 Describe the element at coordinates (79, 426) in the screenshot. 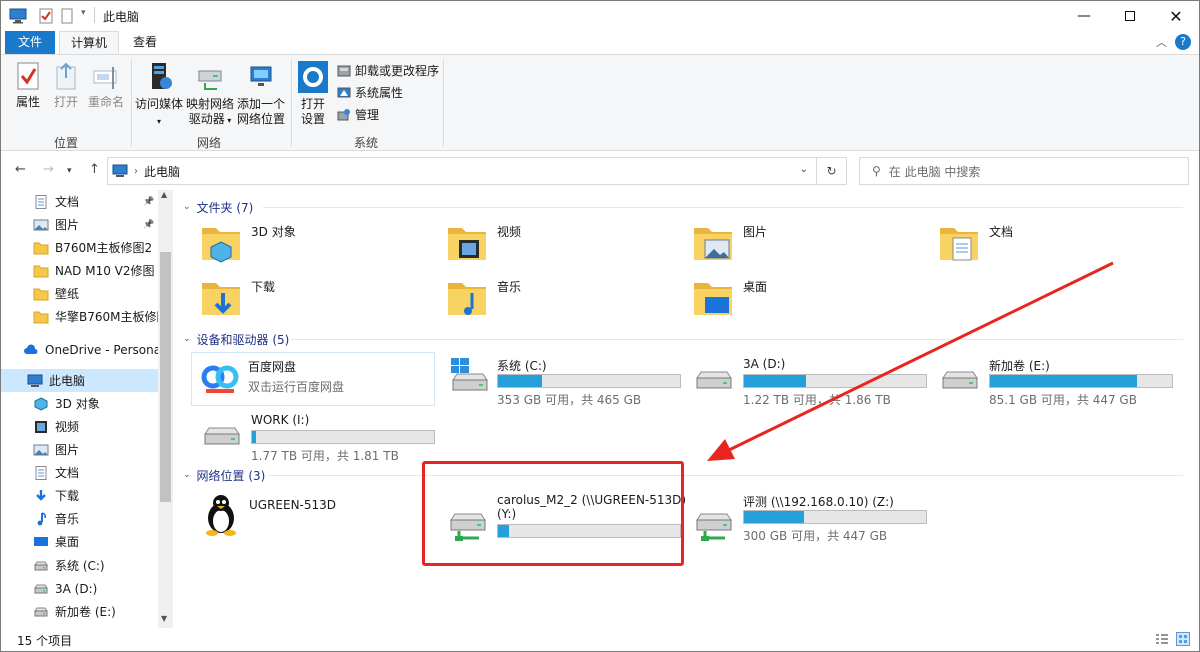

I see `nav-item: 视频` at that location.